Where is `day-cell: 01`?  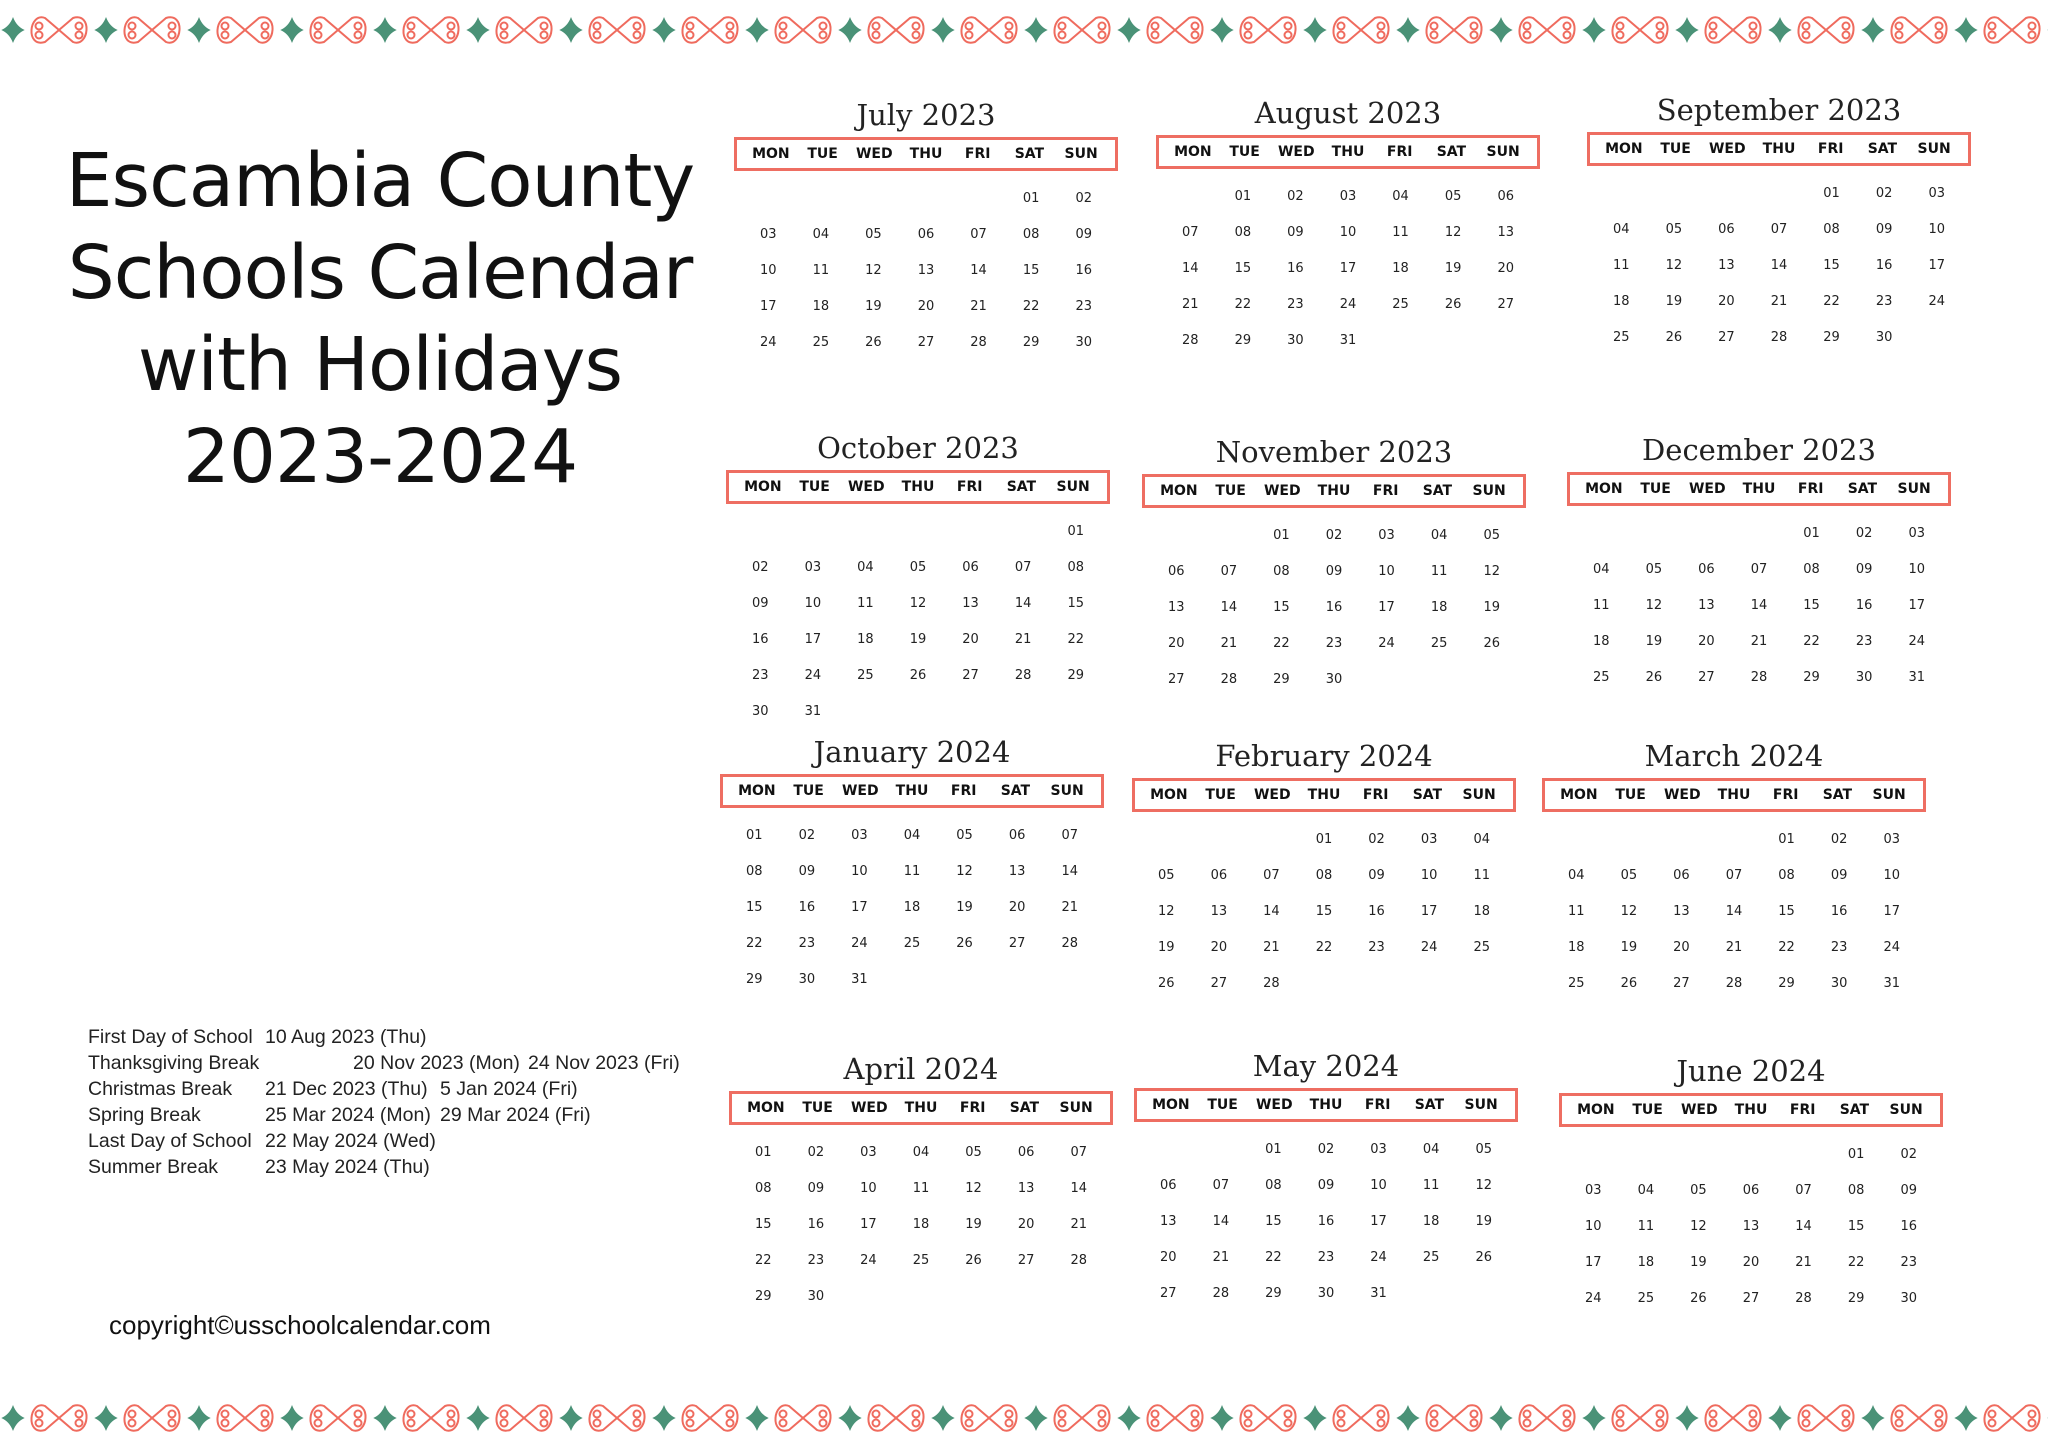 day-cell: 01 is located at coordinates (754, 835).